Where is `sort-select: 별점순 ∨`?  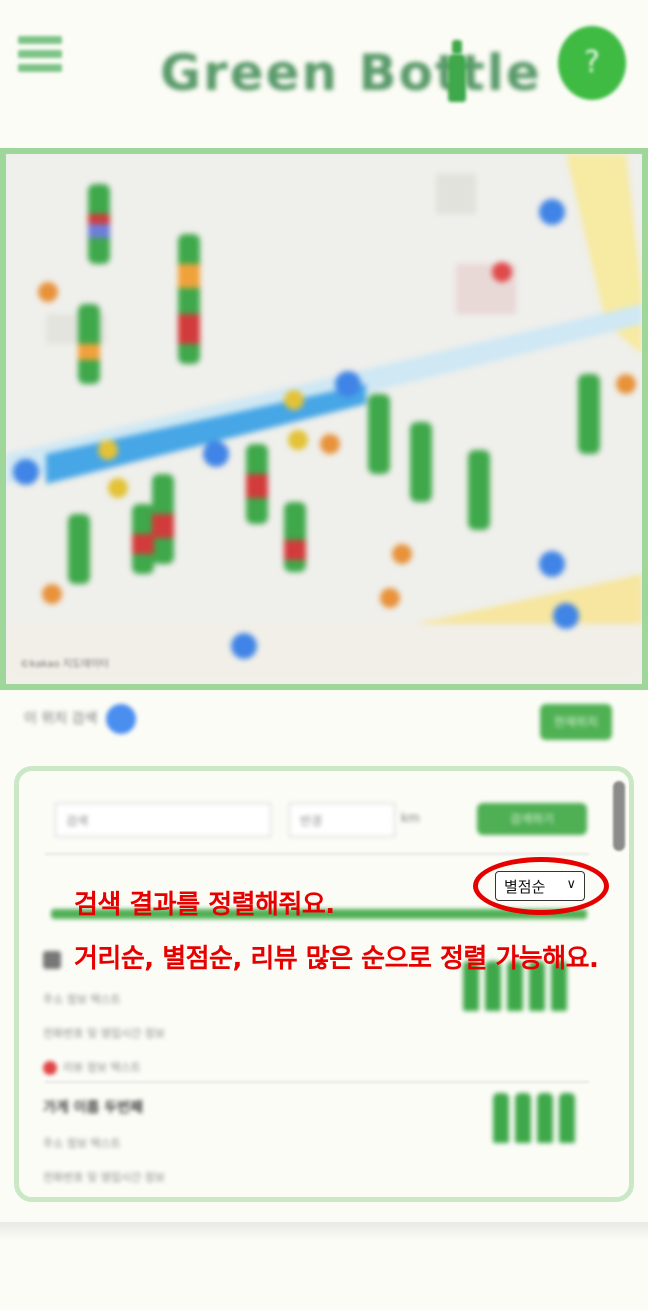
sort-select: 별점순 ∨ is located at coordinates (540, 886).